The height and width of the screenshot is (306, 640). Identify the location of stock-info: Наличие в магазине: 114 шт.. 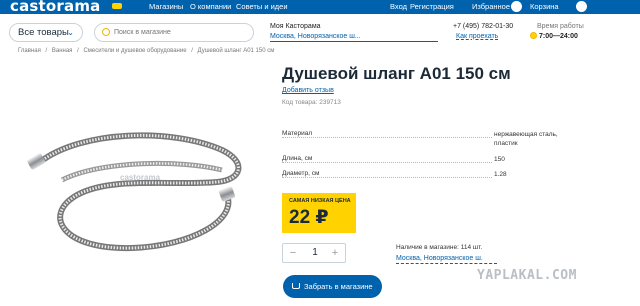
(439, 247).